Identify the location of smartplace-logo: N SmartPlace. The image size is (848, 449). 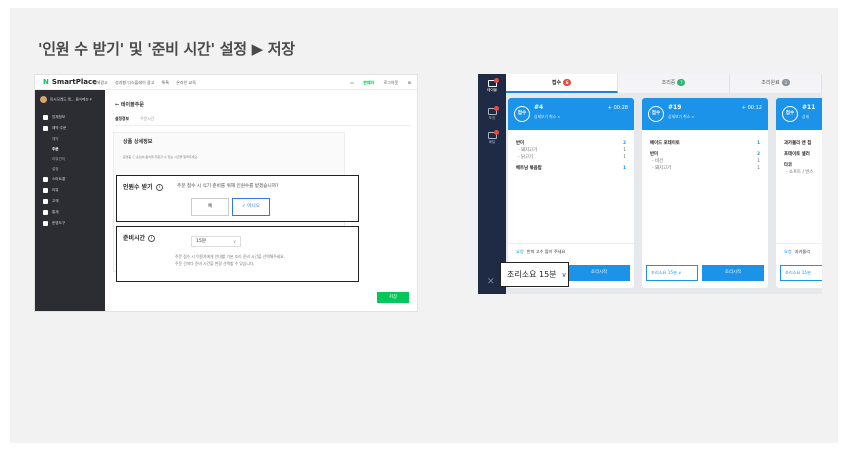
(70, 82).